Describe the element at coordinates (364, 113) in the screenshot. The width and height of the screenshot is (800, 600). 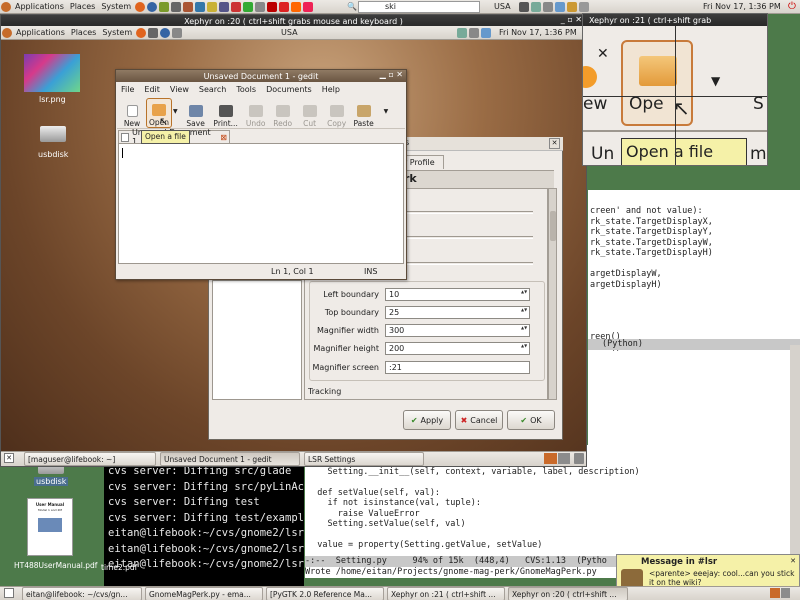
I see `paste-button: Paste` at that location.